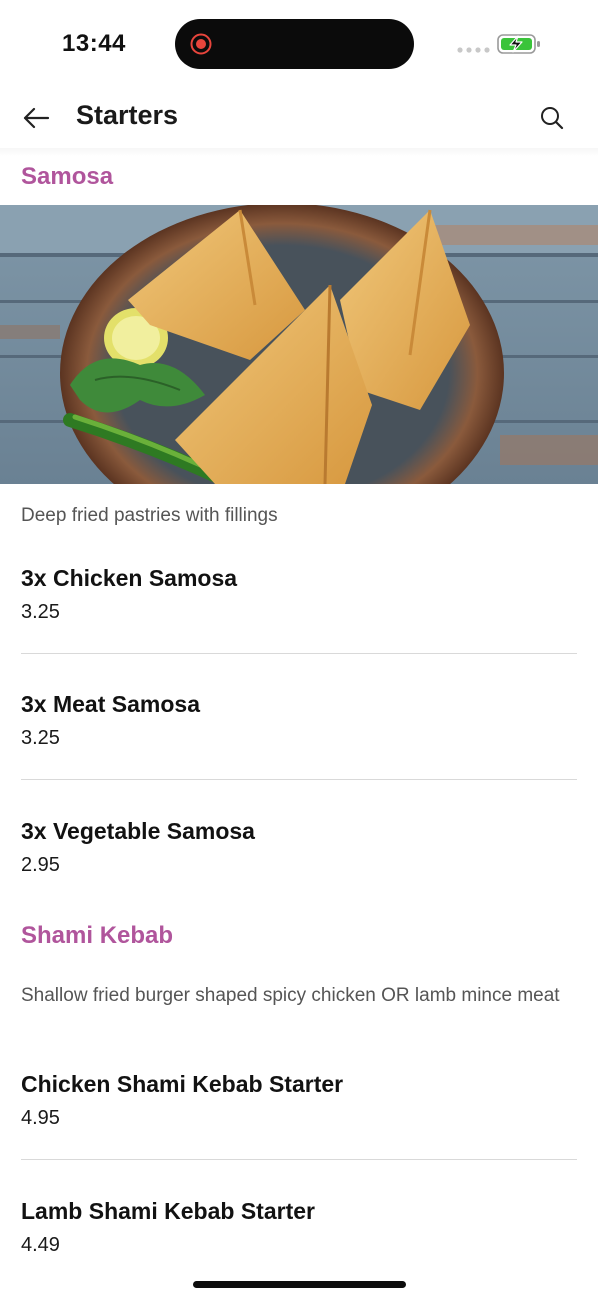  What do you see at coordinates (299, 1100) in the screenshot?
I see `menu-item: Chicken Shami Kebab Starter 4.95` at bounding box center [299, 1100].